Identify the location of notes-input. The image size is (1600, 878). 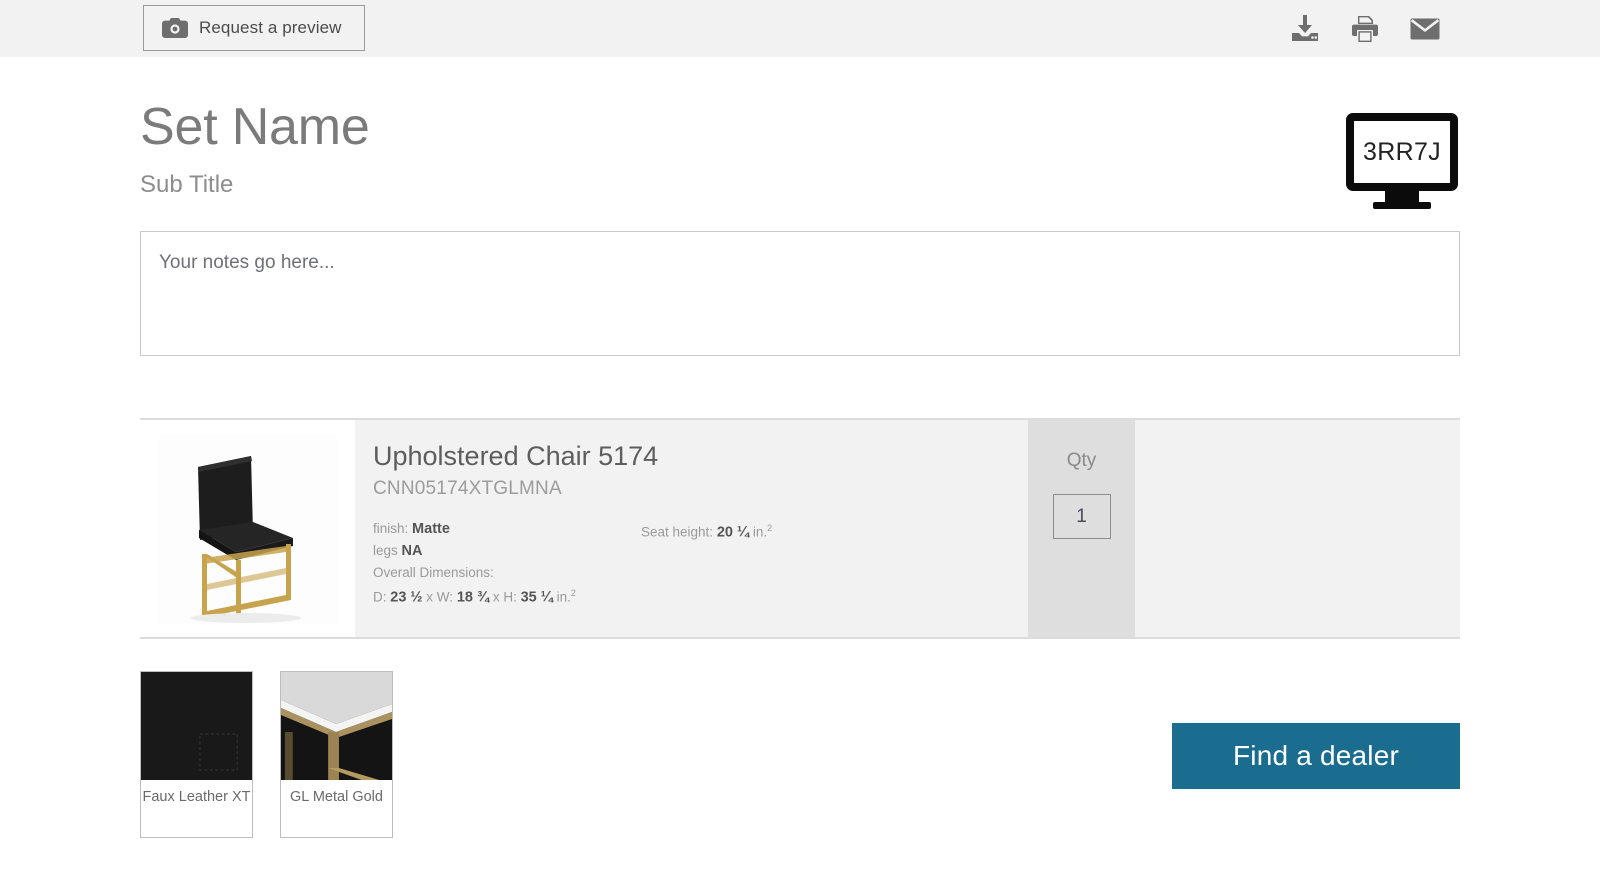
(800, 293).